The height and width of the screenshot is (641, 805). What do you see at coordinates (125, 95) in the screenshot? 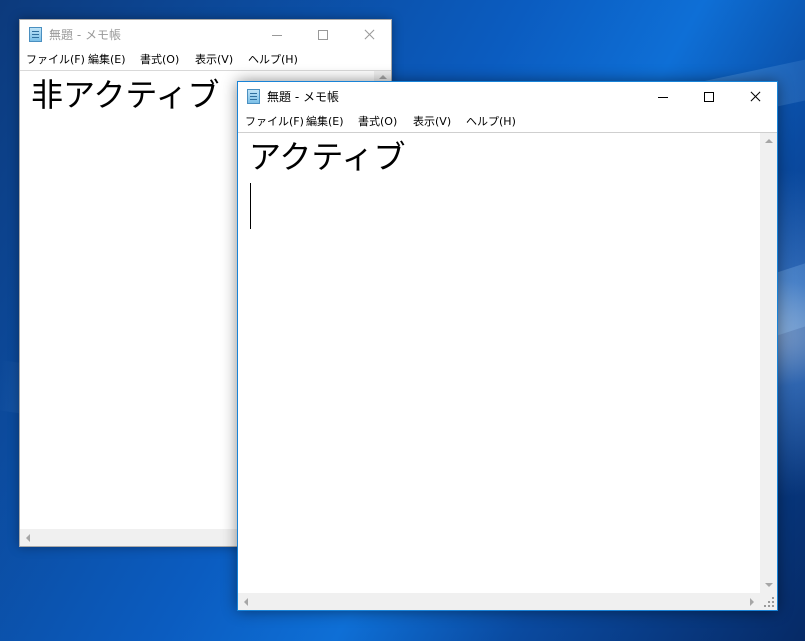
I see `document-text: 非アクティブ` at bounding box center [125, 95].